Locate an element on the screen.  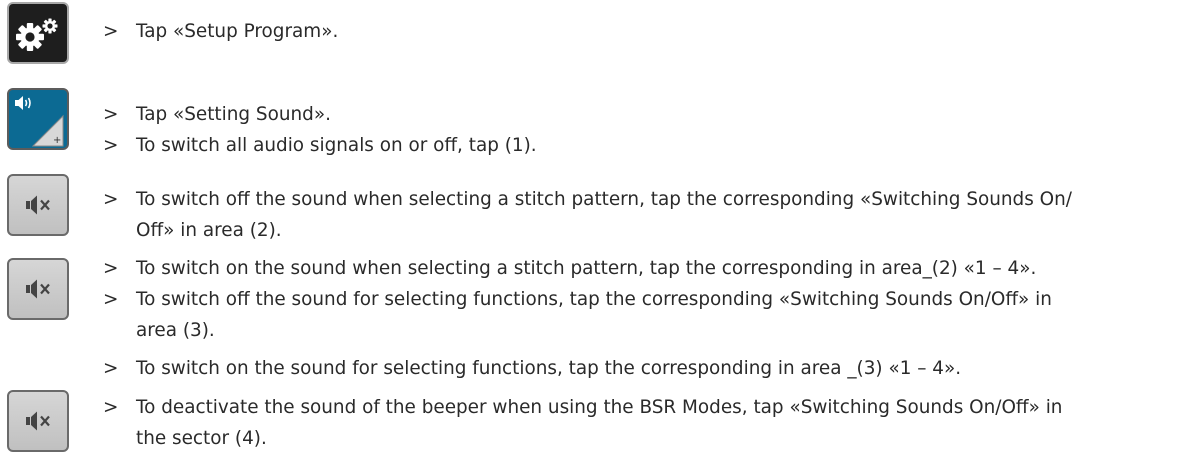
step-setup-program: > Tap «Setup Program». is located at coordinates (220, 31).